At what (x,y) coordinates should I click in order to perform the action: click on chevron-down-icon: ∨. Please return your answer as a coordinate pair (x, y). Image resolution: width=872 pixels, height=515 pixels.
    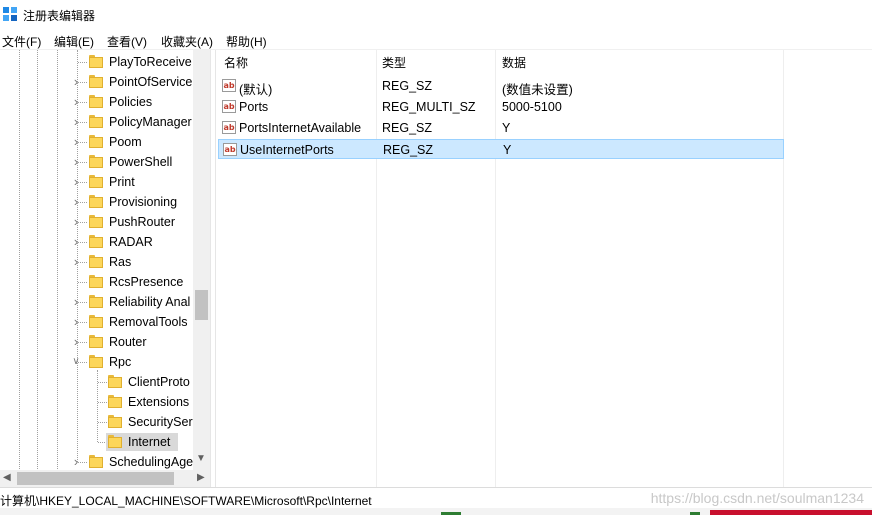
    Looking at the image, I should click on (76, 362).